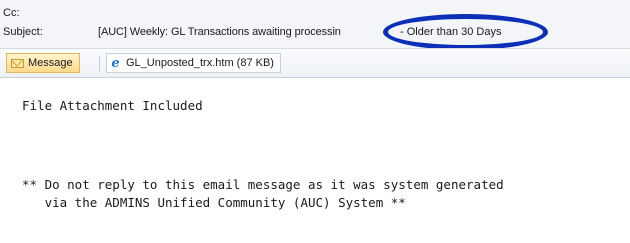 This screenshot has height=243, width=630. I want to click on toolbar-divider, so click(99, 64).